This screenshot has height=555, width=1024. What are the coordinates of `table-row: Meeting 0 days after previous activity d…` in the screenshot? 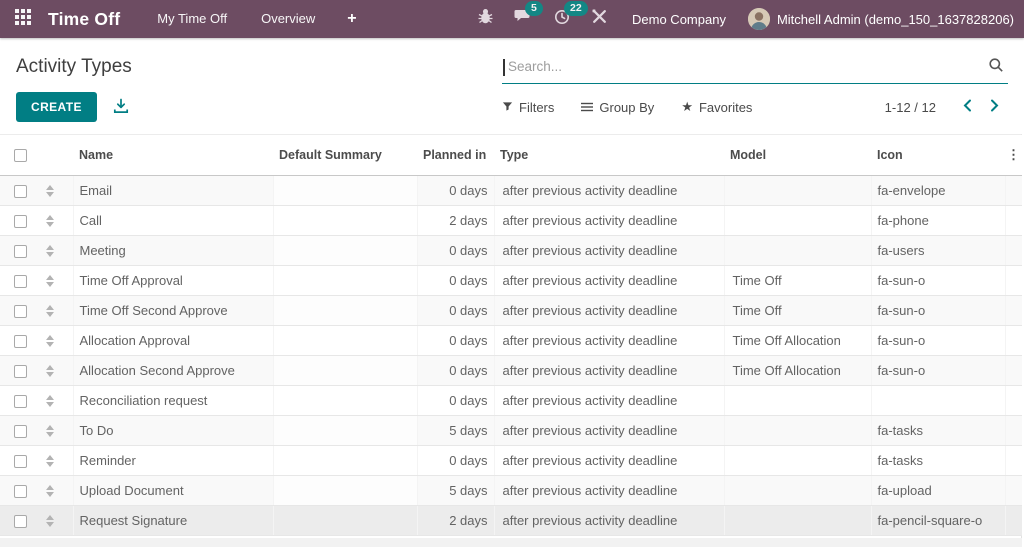 It's located at (511, 250).